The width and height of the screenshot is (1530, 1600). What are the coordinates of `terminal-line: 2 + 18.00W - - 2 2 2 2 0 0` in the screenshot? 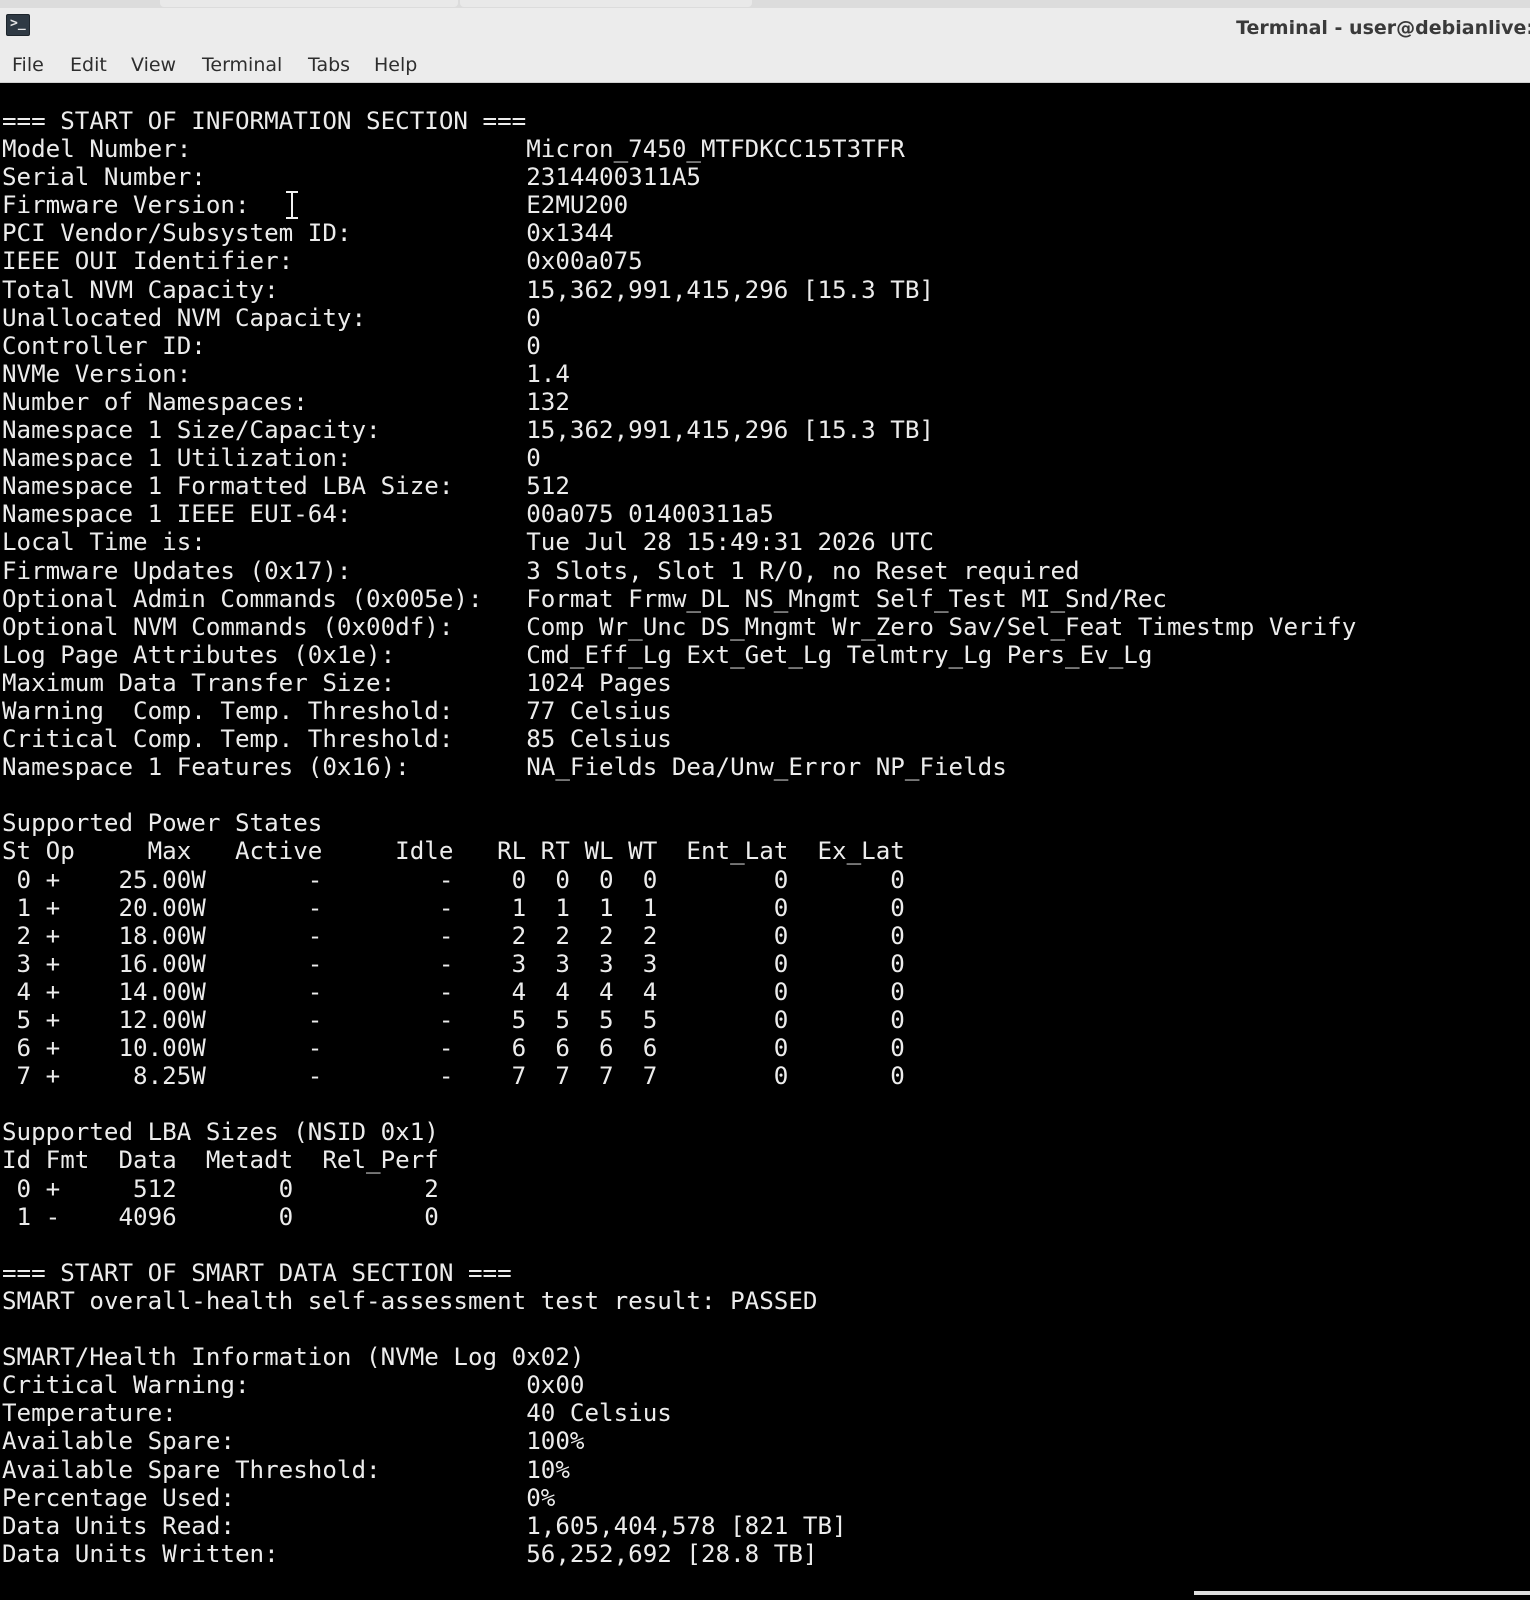 It's located at (453, 935).